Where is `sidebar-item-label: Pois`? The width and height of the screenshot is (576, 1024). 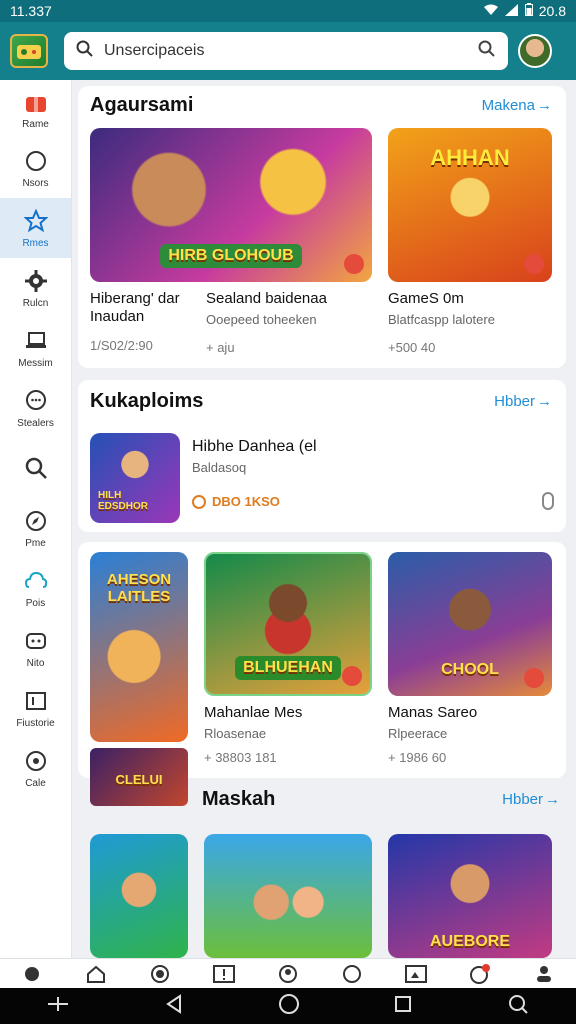 sidebar-item-label: Pois is located at coordinates (35, 603).